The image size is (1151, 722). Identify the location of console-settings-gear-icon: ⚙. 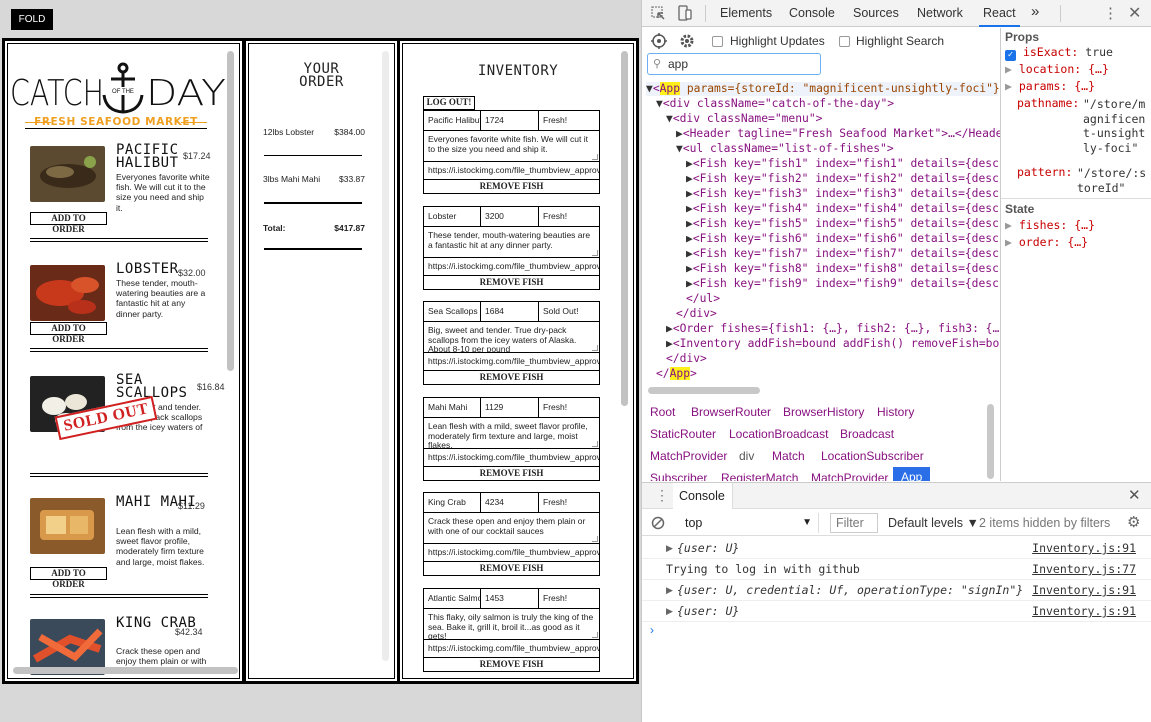
(1133, 522).